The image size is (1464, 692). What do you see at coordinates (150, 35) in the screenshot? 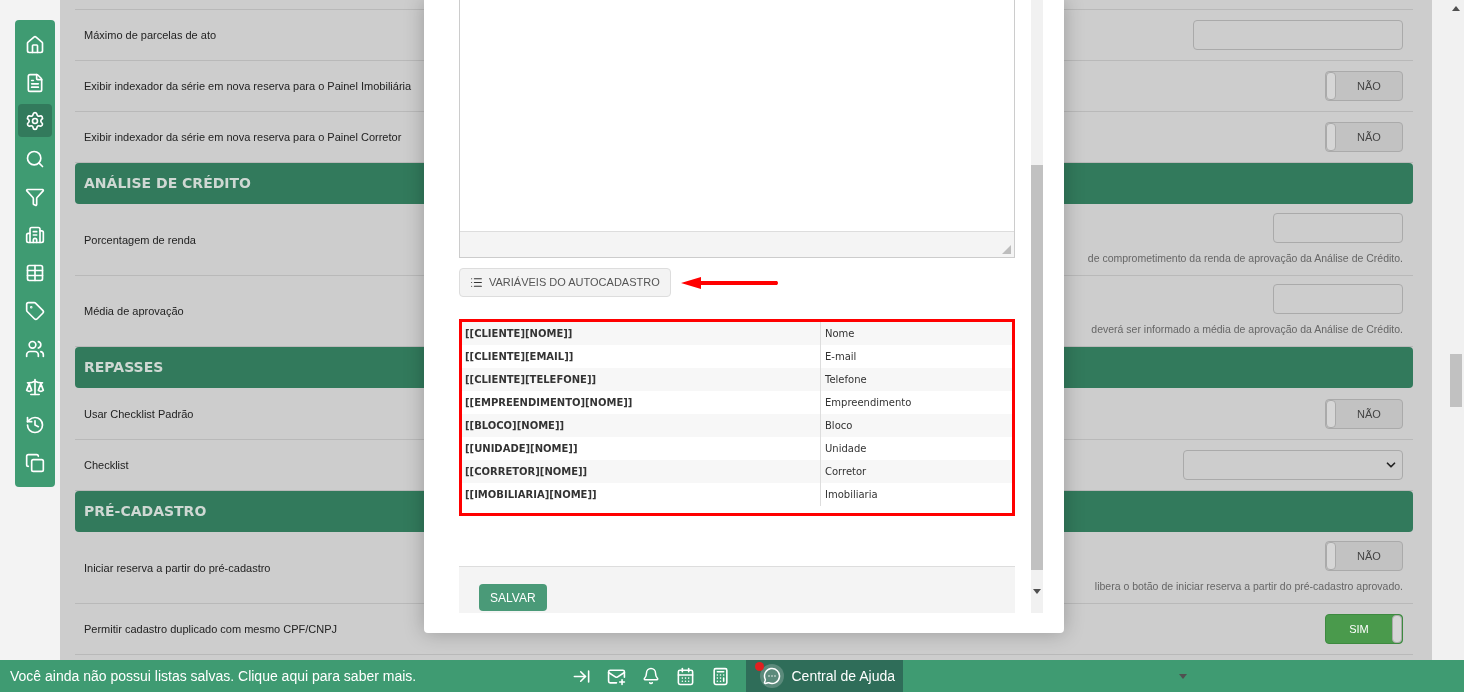
I see `setting-label: Máximo de parcelas de ato` at bounding box center [150, 35].